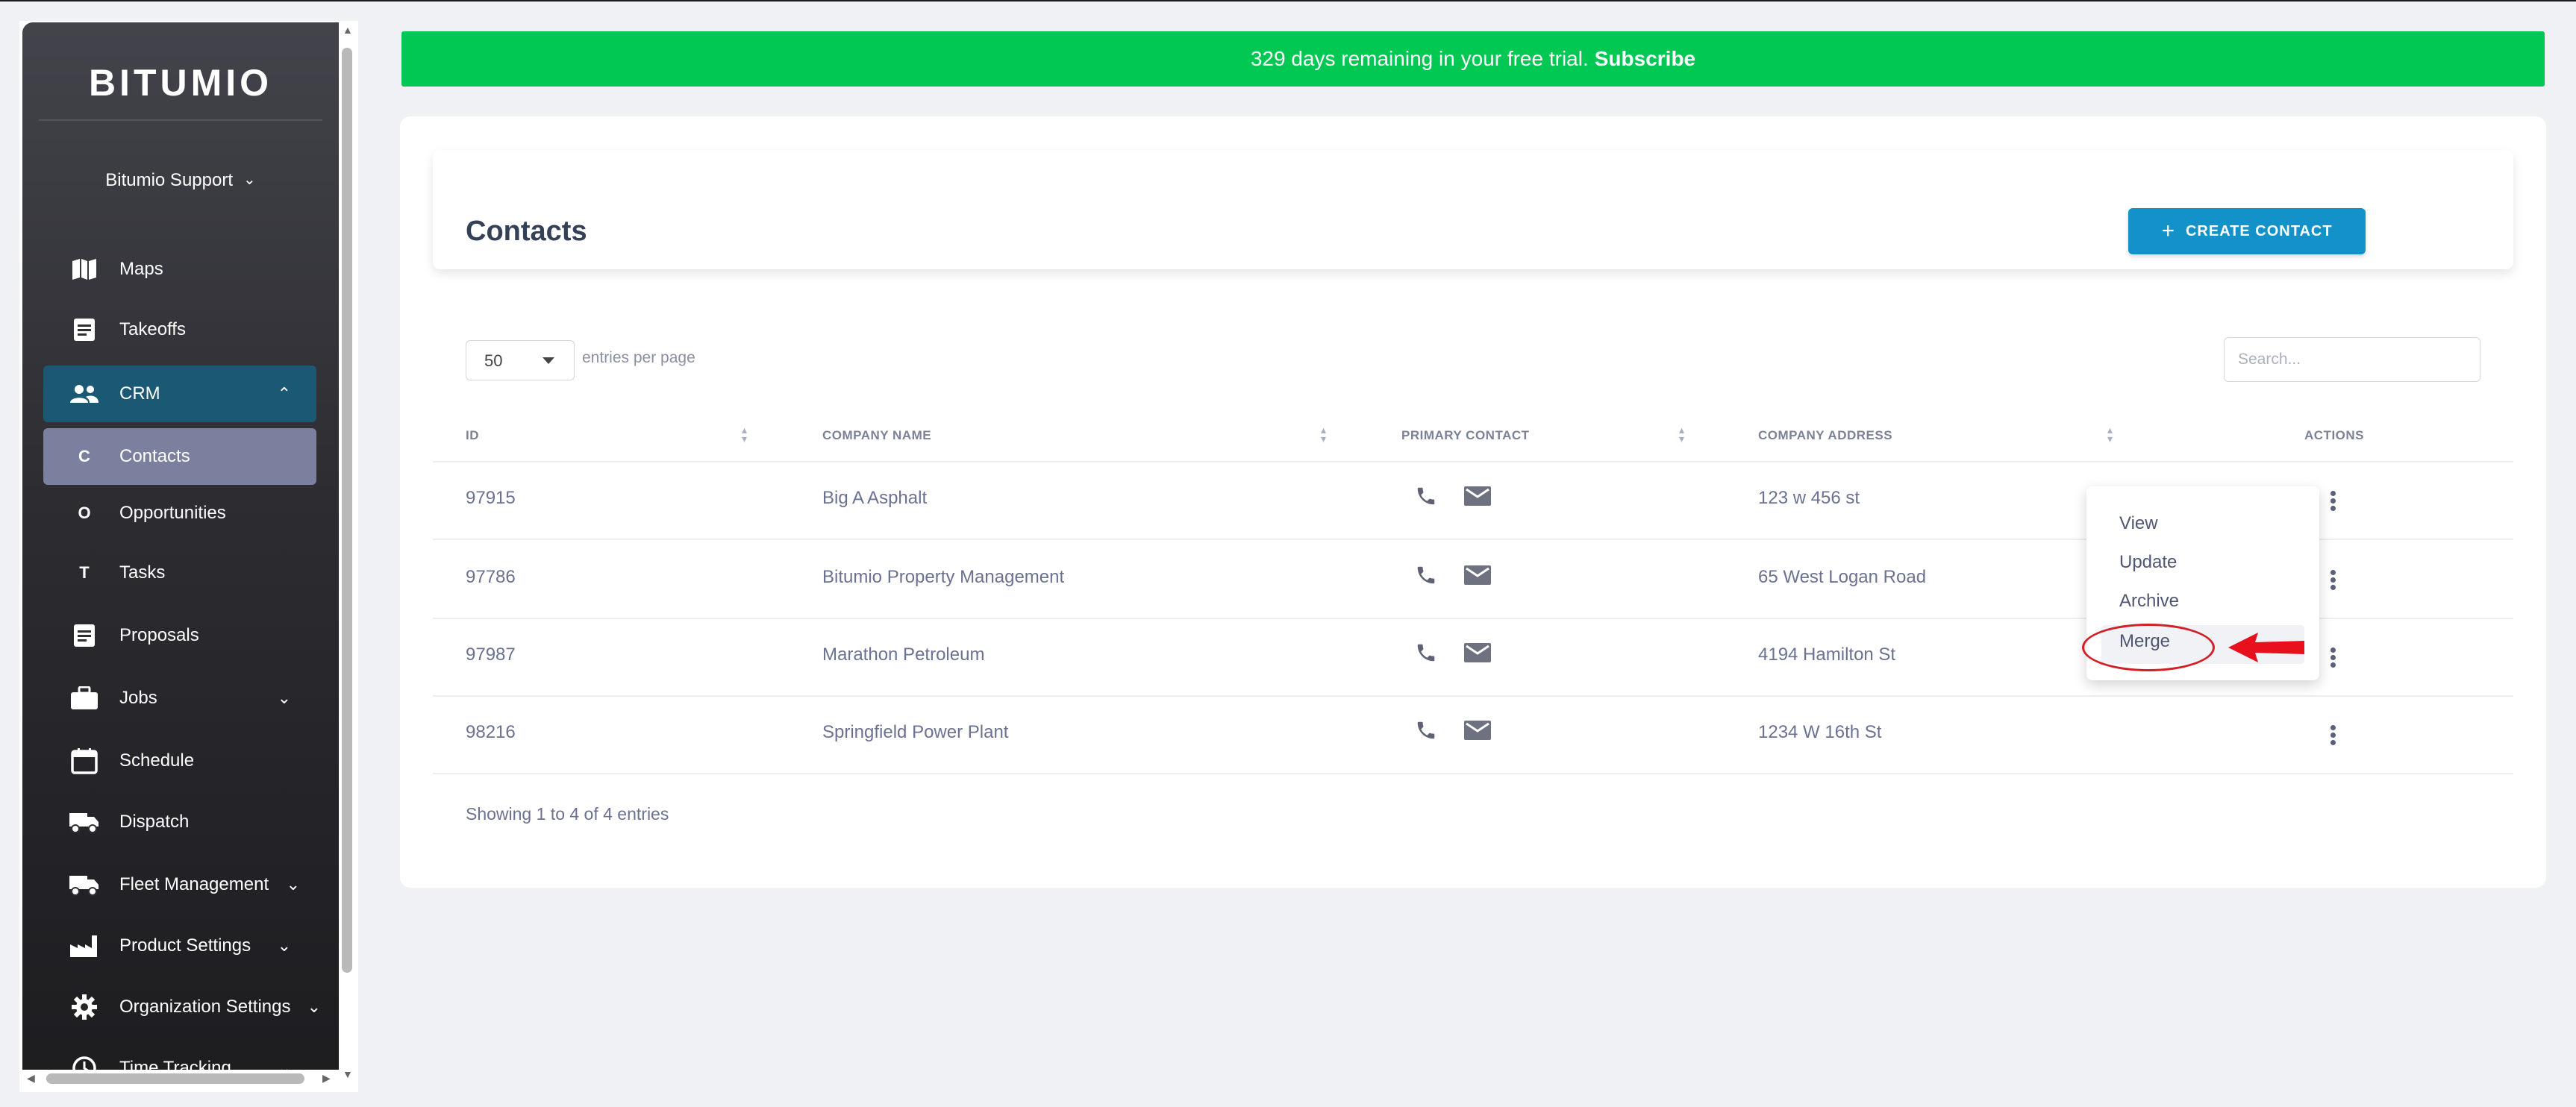 The width and height of the screenshot is (2576, 1107). I want to click on sidebar-item-jobs: Jobs ⌄, so click(179, 698).